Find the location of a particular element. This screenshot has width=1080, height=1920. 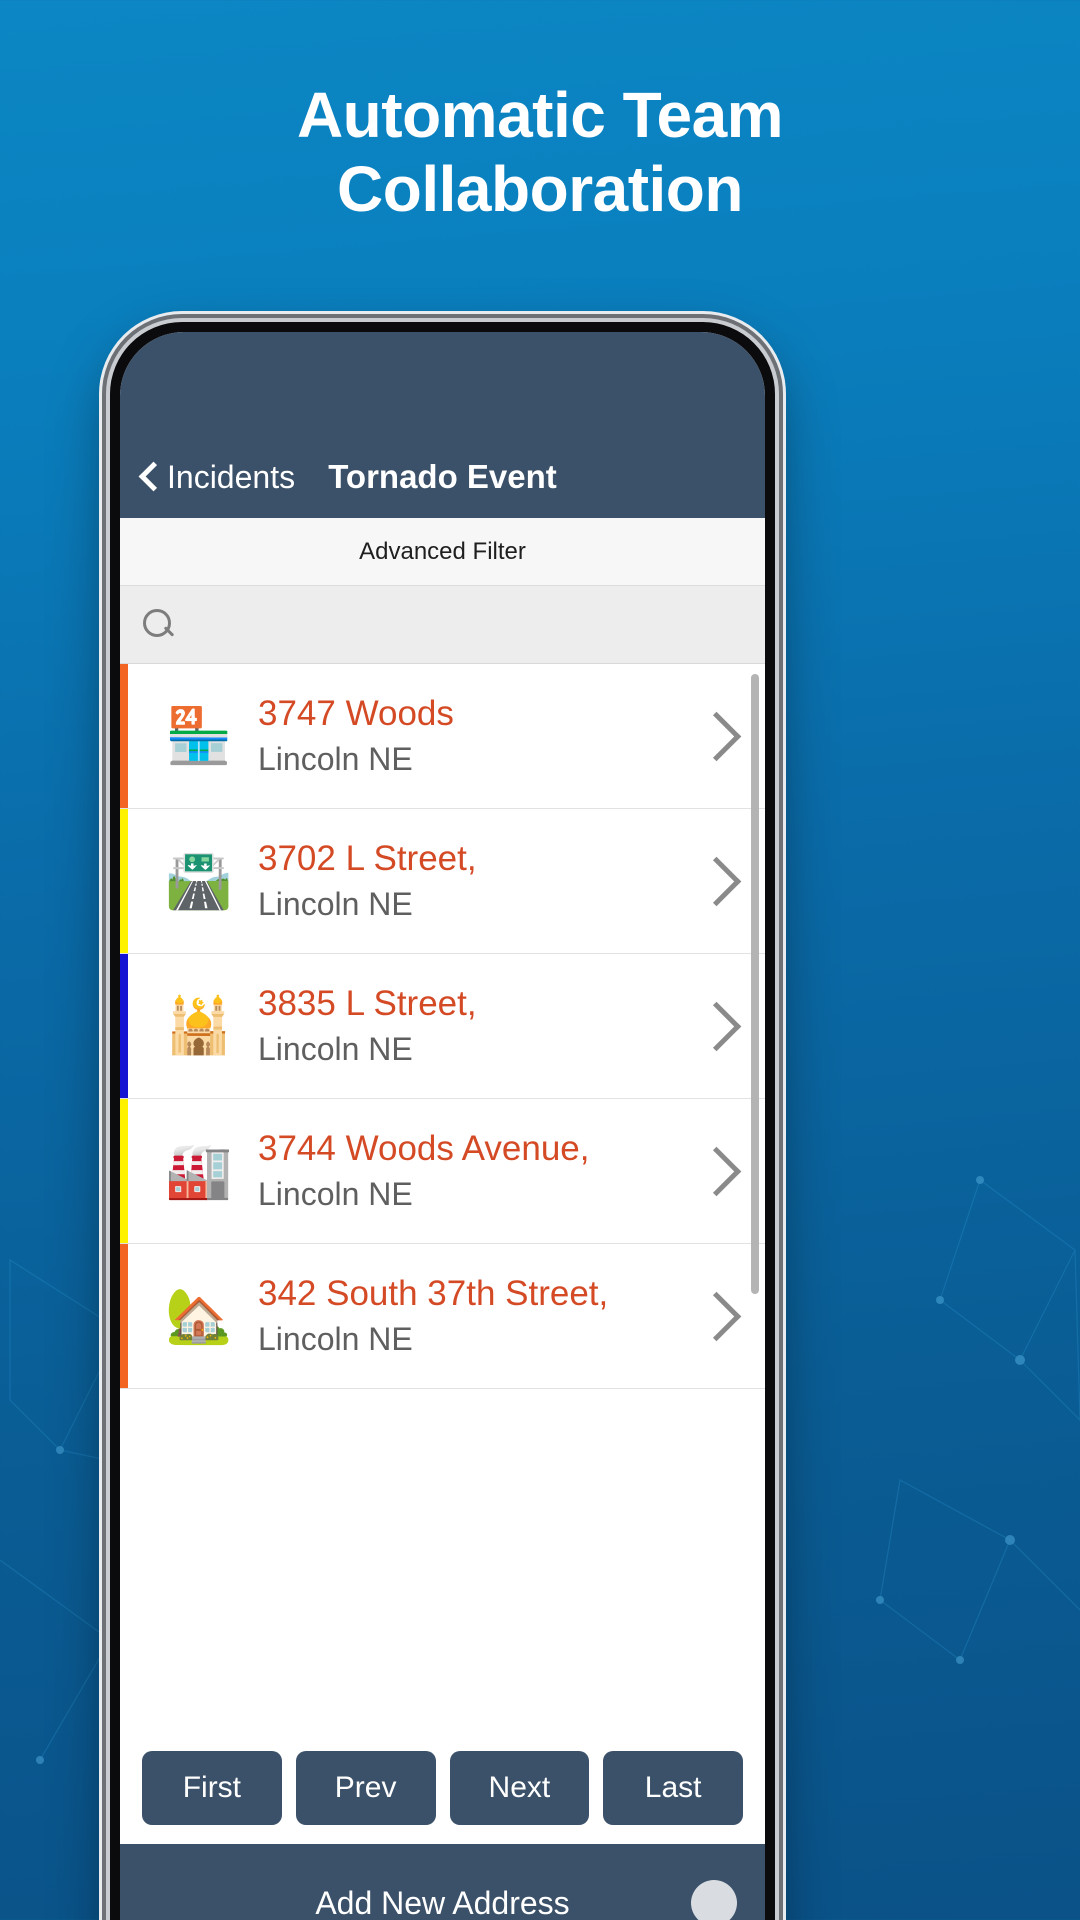

last-page-button: Last is located at coordinates (673, 1788).